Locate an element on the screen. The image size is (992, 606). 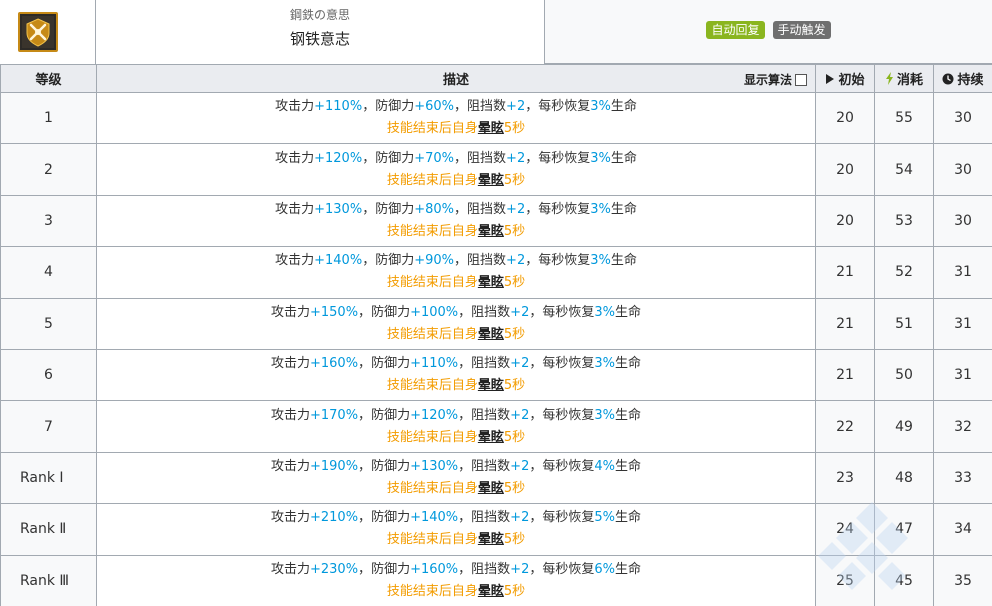
level-cell: Rank Ⅲ is located at coordinates (48, 580).